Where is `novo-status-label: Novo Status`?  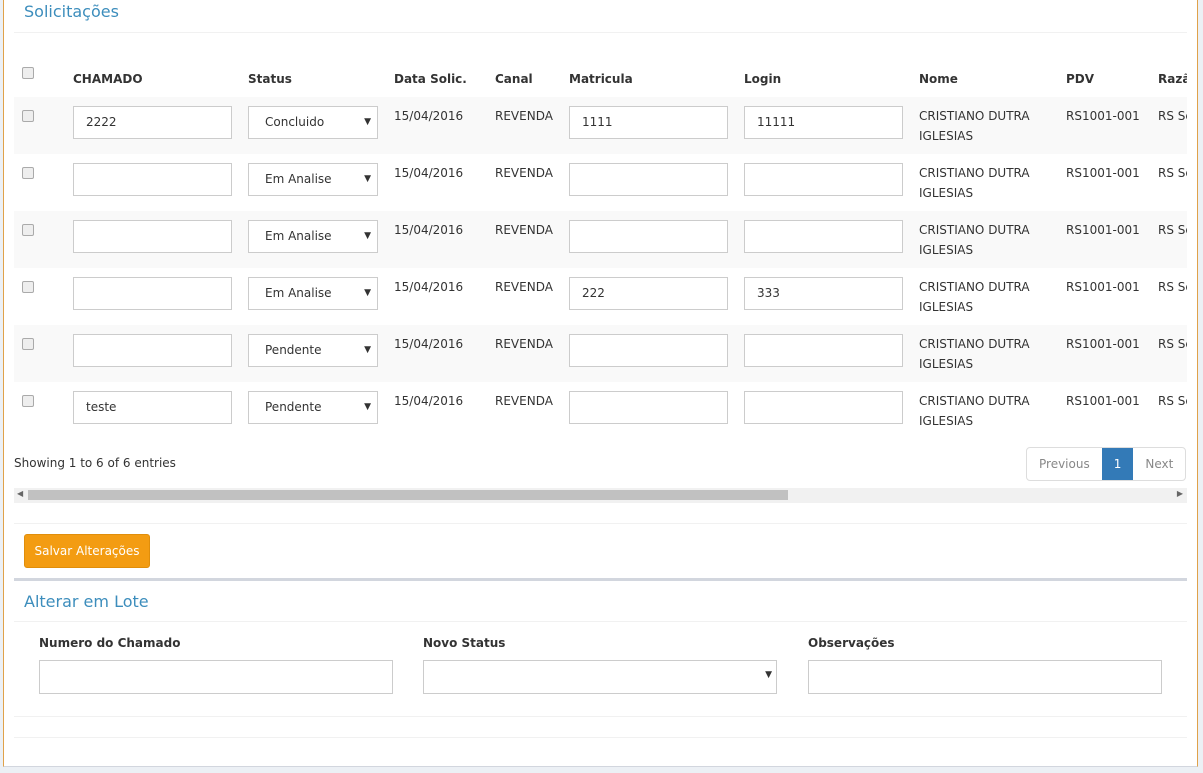
novo-status-label: Novo Status is located at coordinates (464, 643).